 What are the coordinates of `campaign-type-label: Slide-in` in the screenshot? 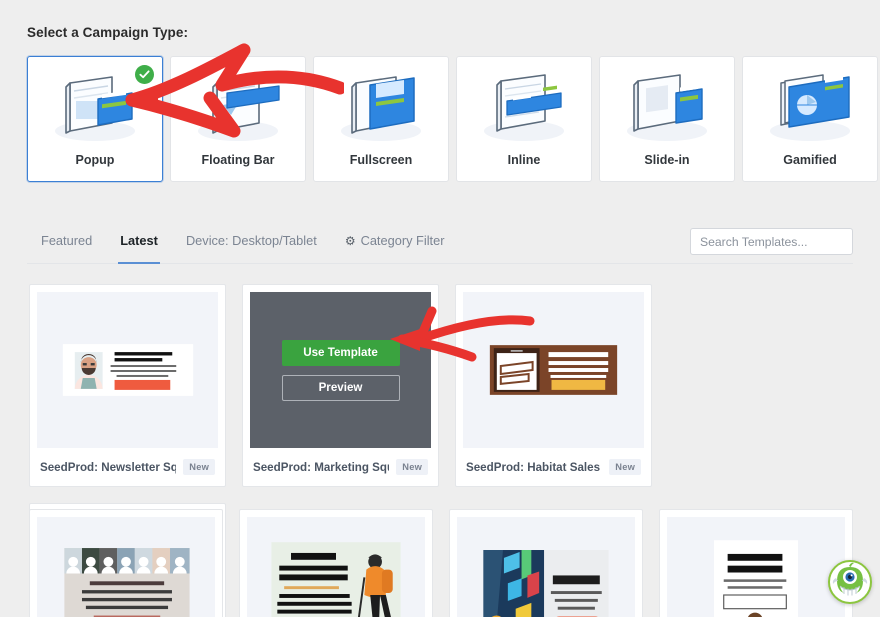 It's located at (667, 160).